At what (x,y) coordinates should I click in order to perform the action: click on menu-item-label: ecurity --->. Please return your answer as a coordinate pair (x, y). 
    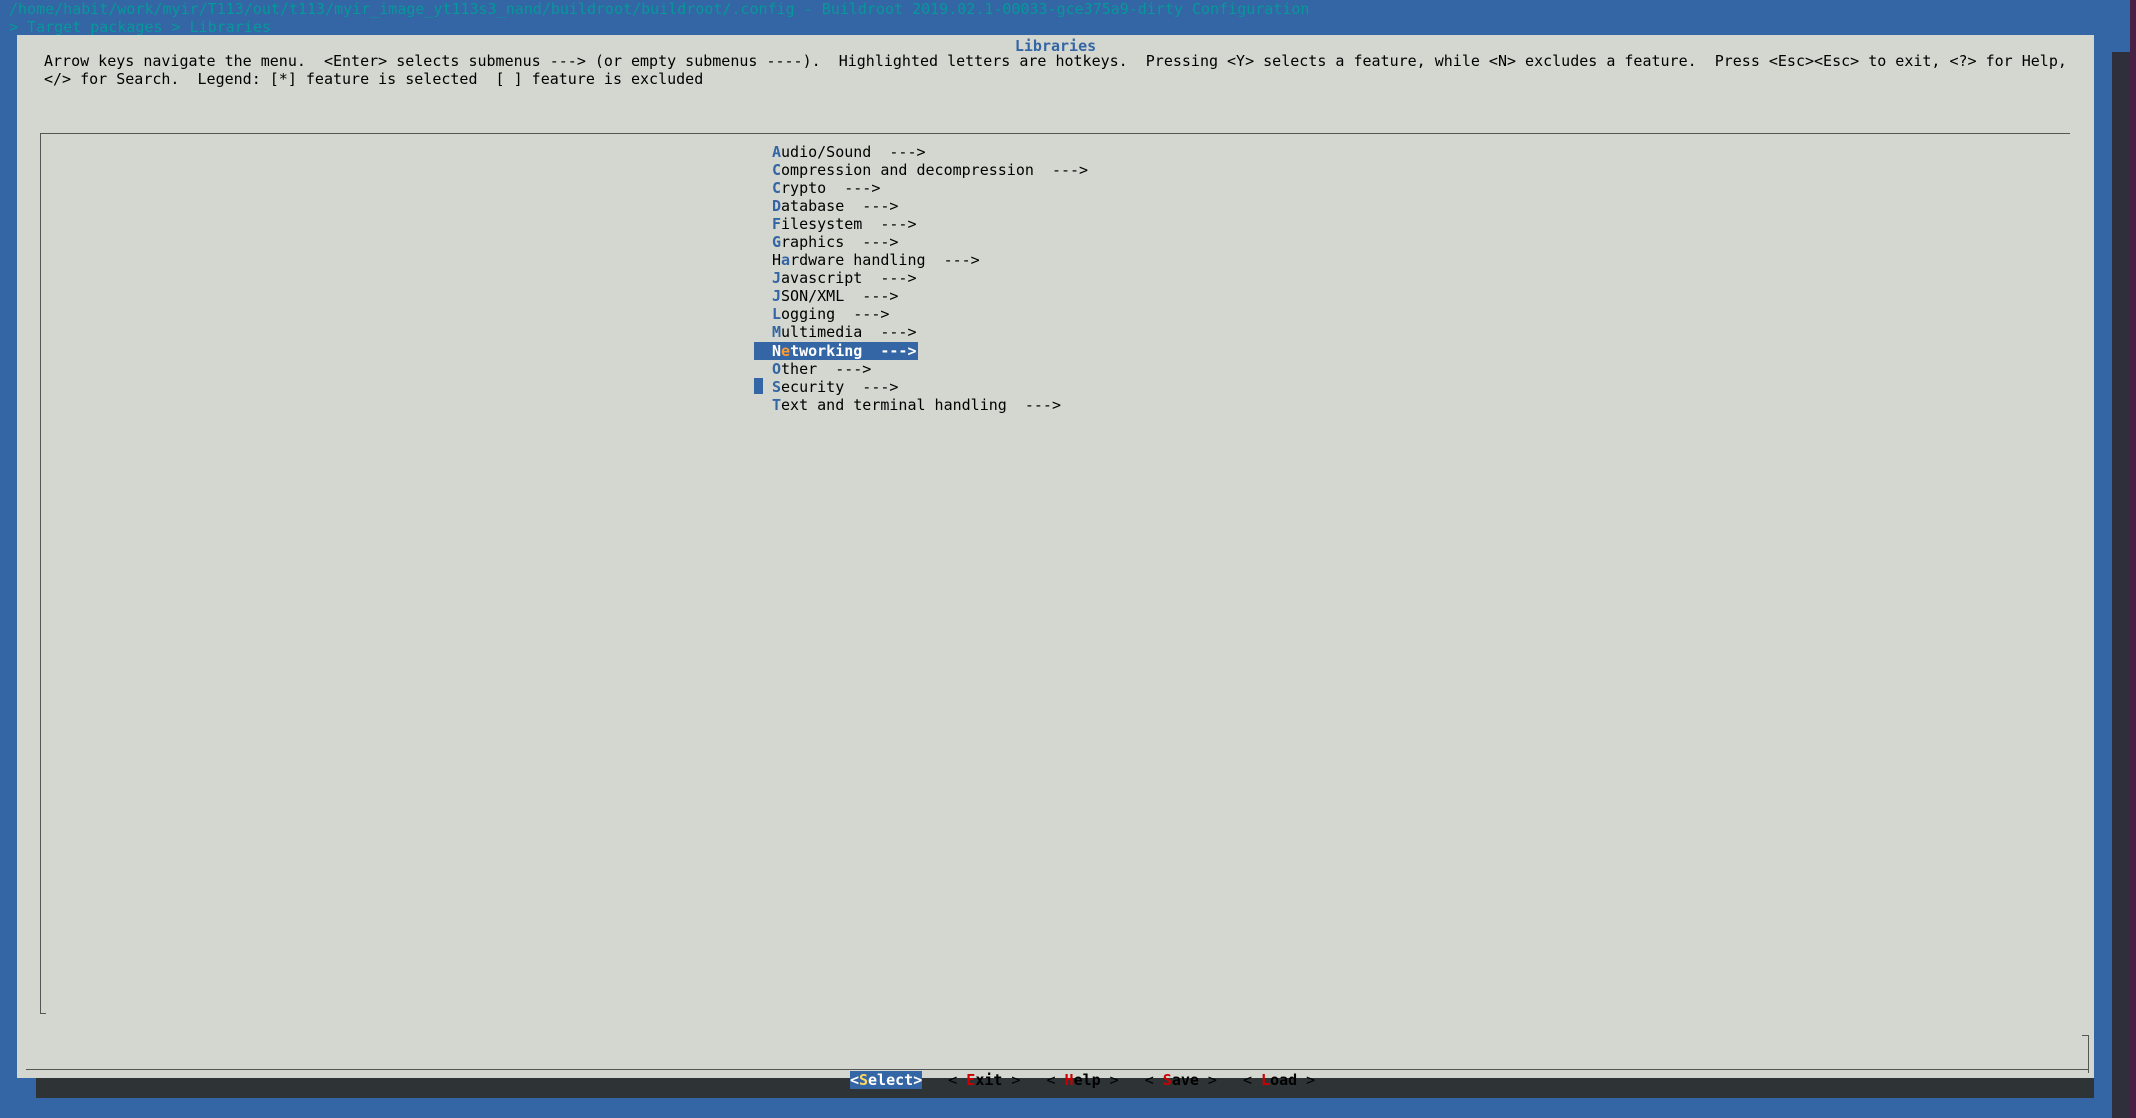
    Looking at the image, I should click on (840, 387).